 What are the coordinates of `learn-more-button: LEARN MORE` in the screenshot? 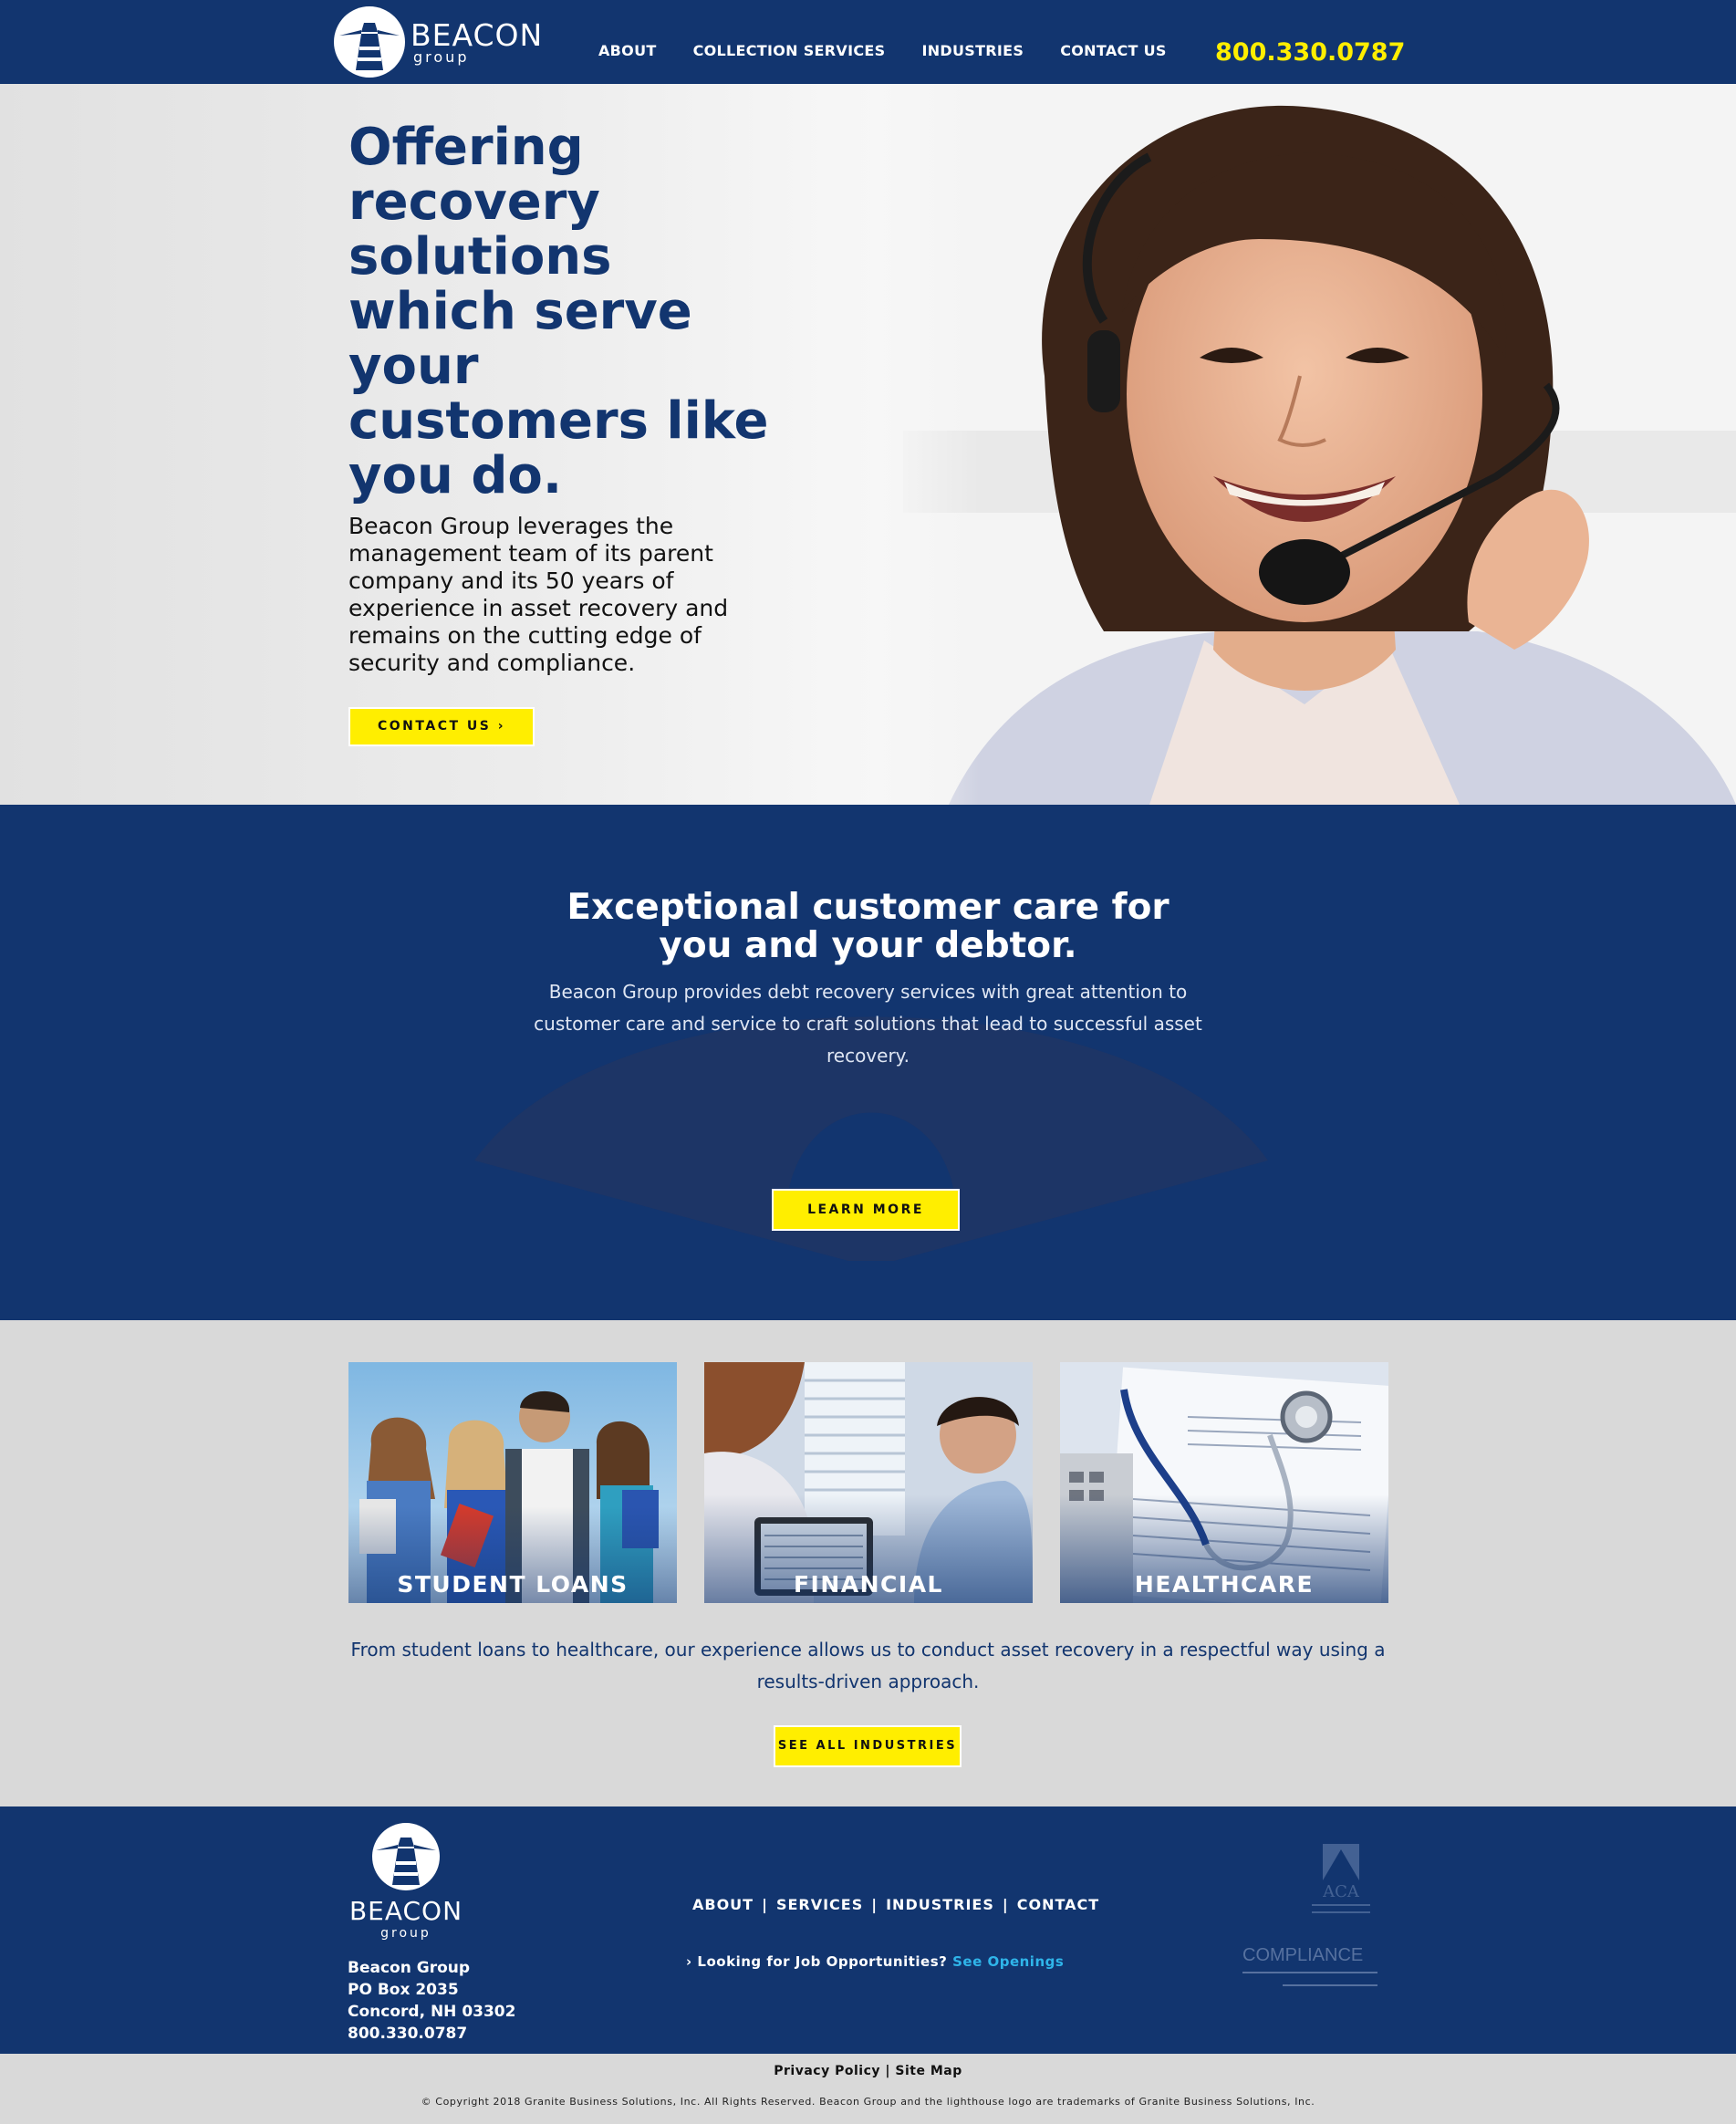 It's located at (866, 1210).